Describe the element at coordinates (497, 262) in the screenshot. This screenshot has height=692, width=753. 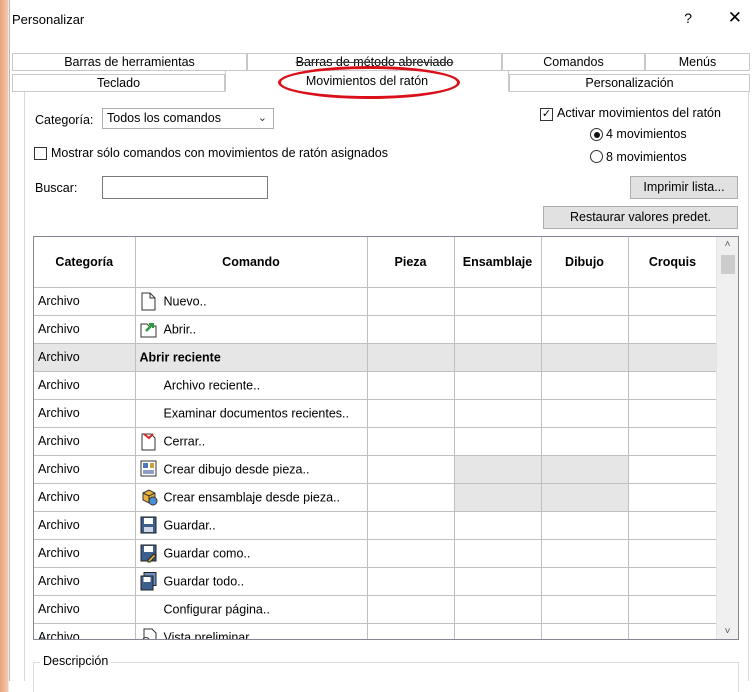
I see `column-header-assembly: Ensamblaje` at that location.